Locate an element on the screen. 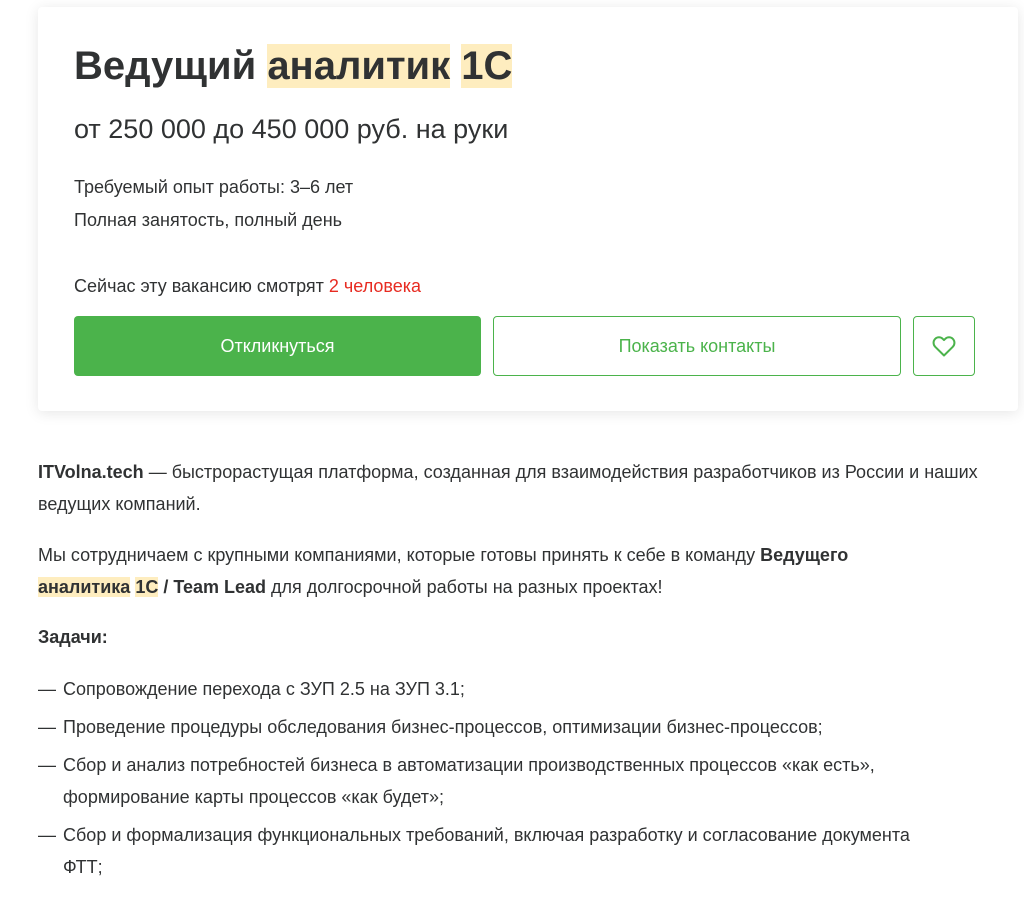 The height and width of the screenshot is (898, 1024). title-word-2: аналитик is located at coordinates (359, 66).